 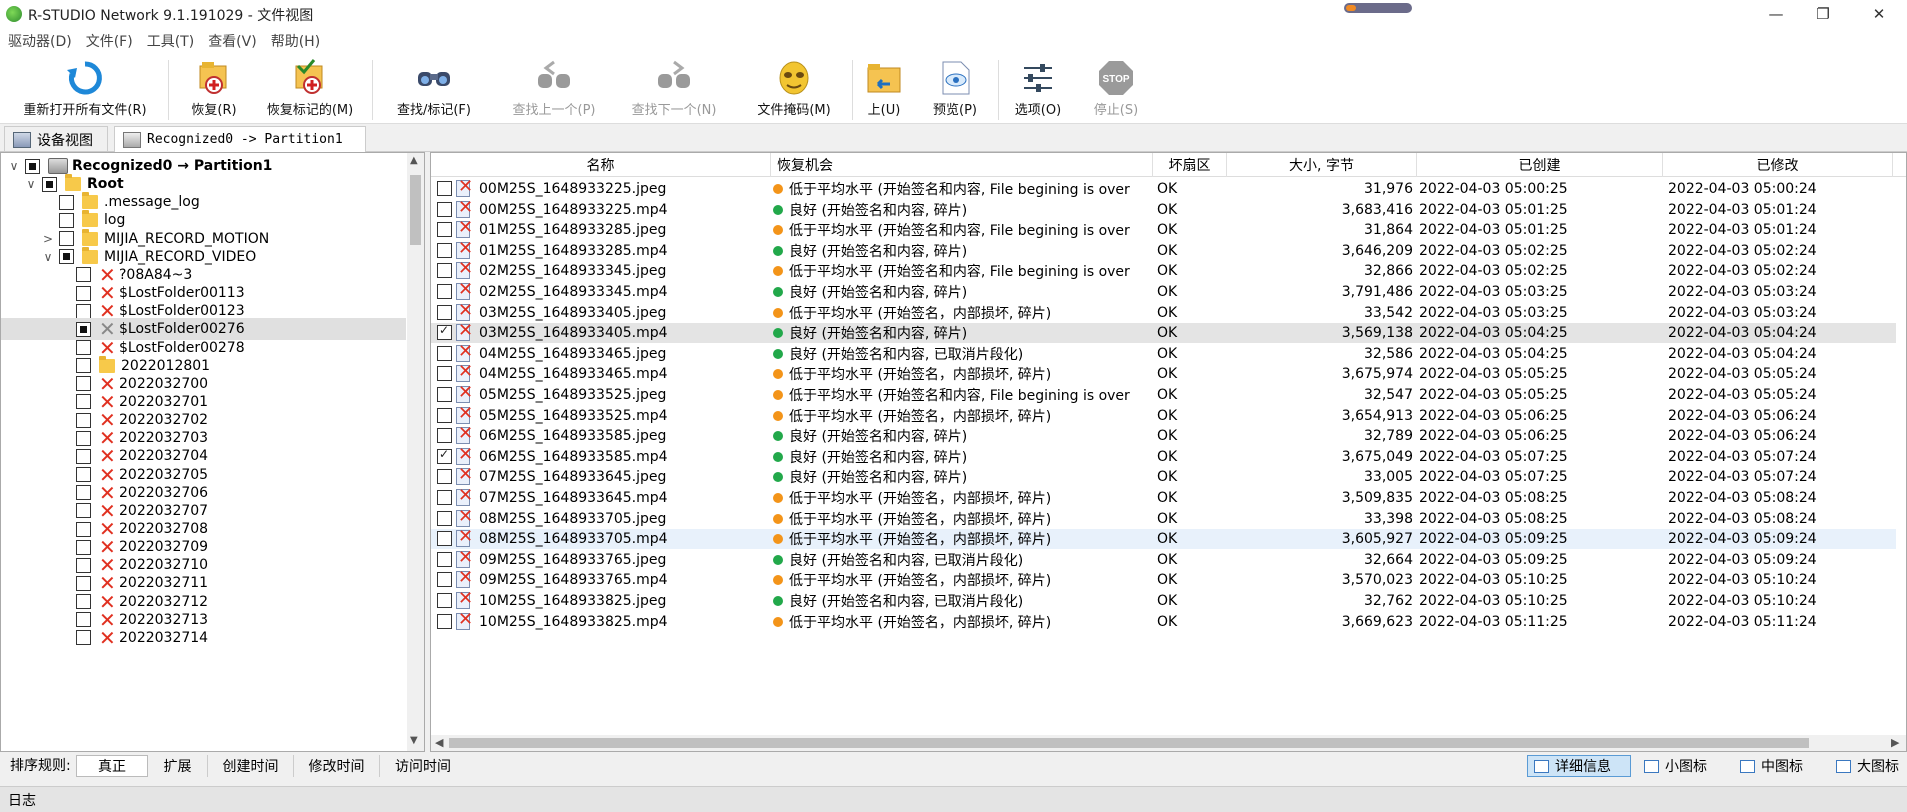 What do you see at coordinates (962, 165) in the screenshot?
I see `column-recovery-chance: 恢复机会` at bounding box center [962, 165].